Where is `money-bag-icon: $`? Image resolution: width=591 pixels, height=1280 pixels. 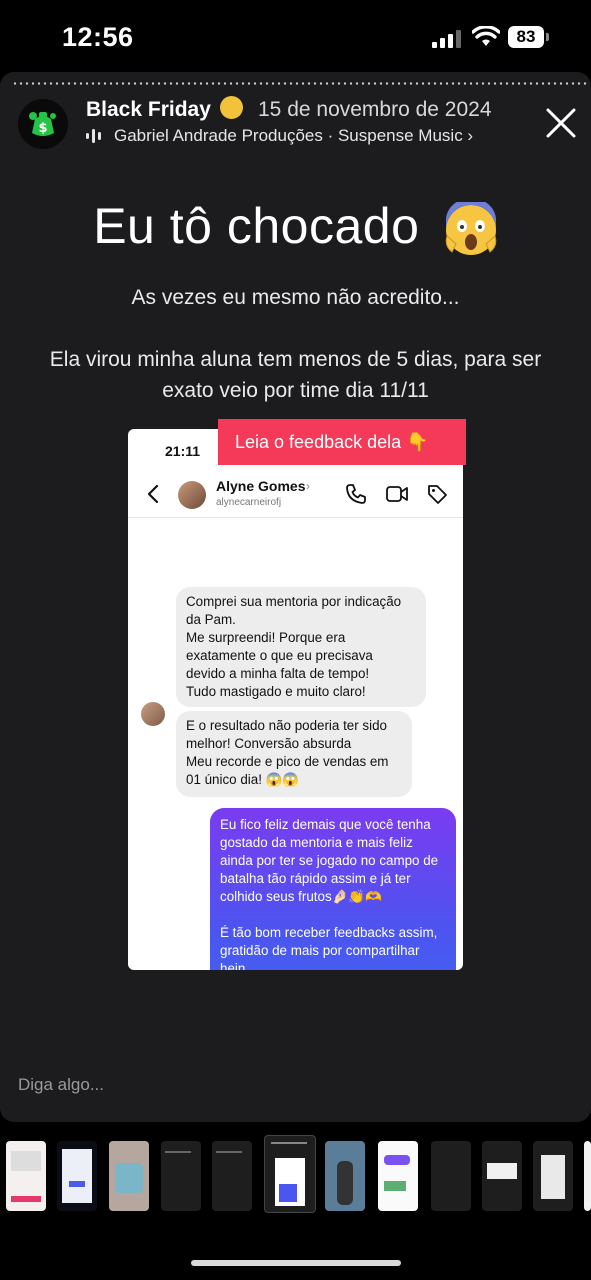
money-bag-icon: $ is located at coordinates (43, 124).